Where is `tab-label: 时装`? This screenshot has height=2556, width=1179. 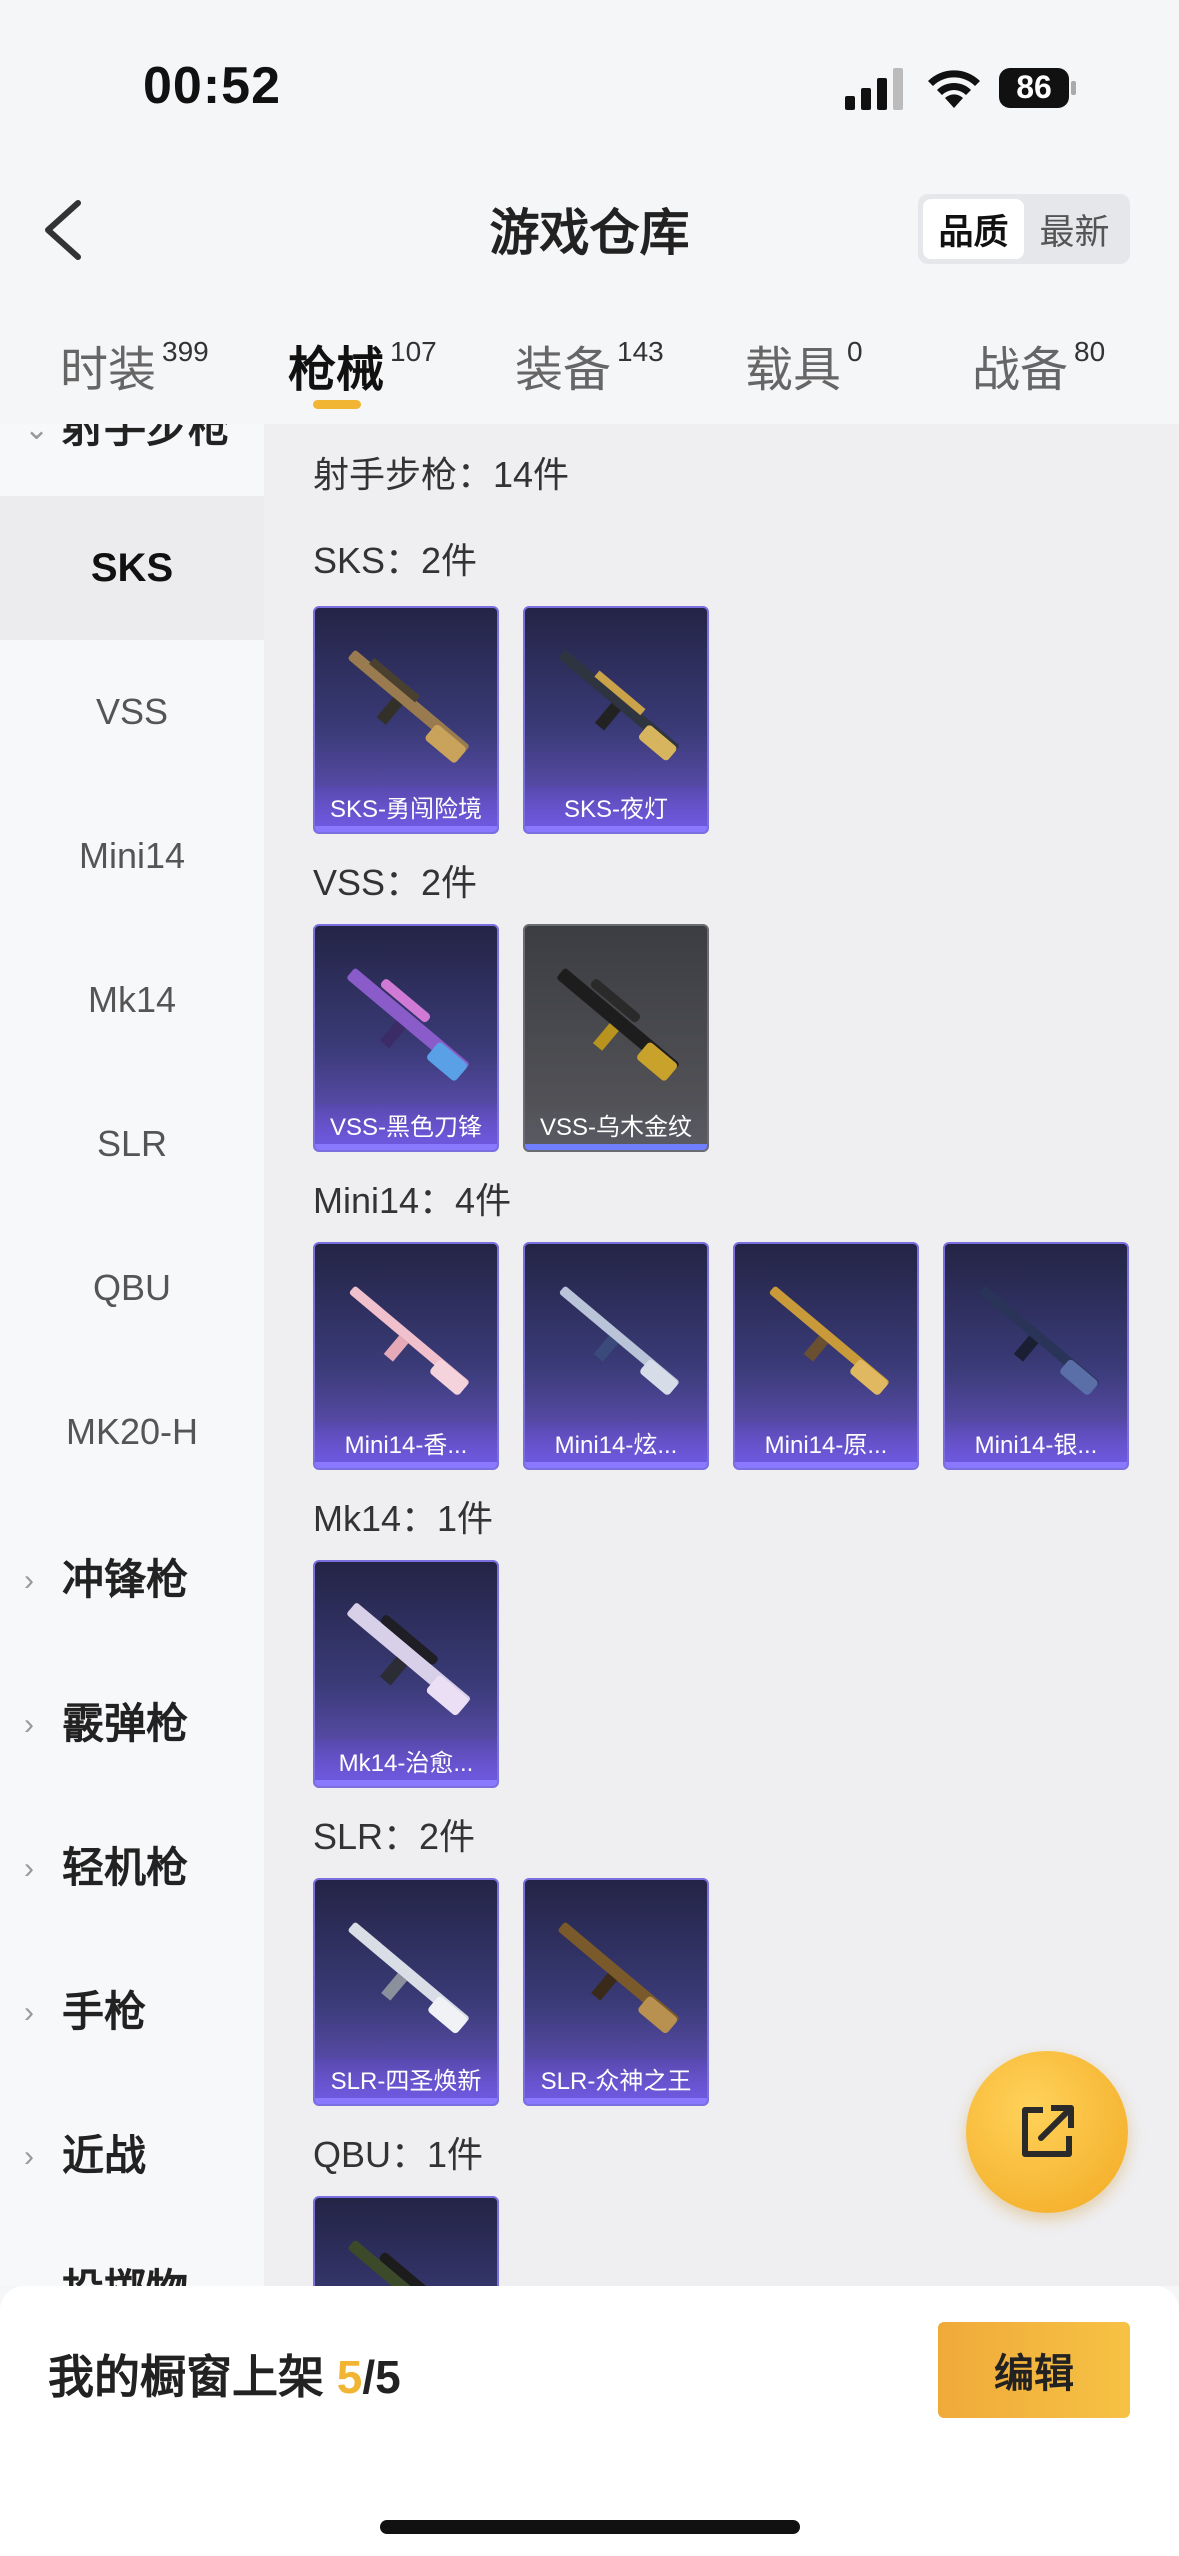
tab-label: 时装 is located at coordinates (108, 370).